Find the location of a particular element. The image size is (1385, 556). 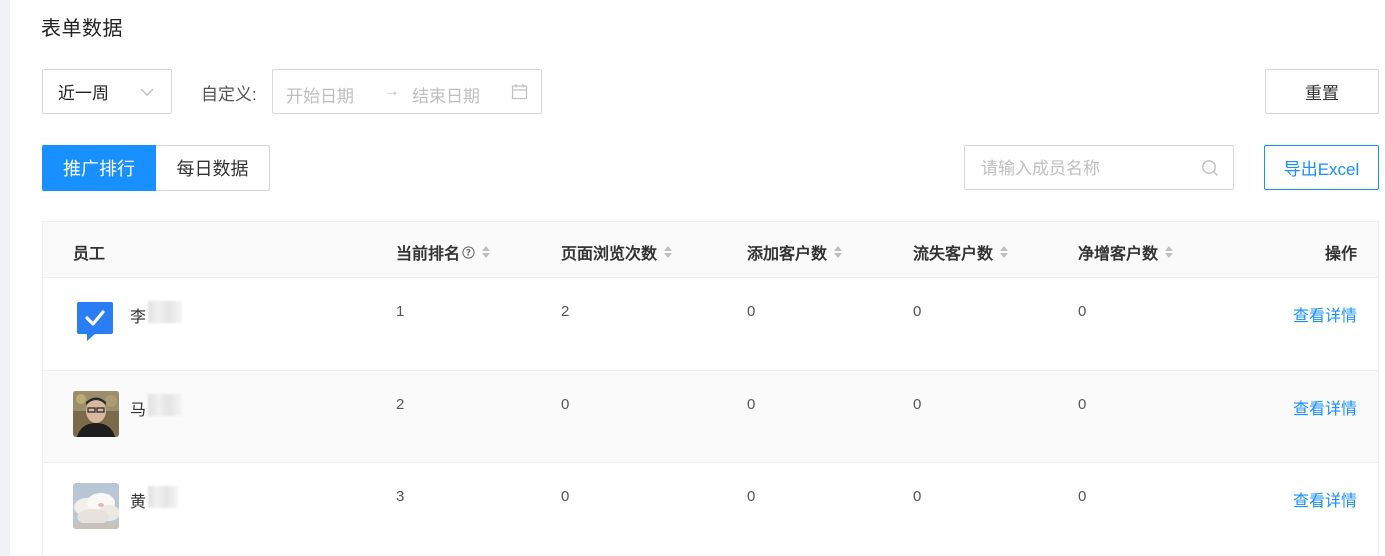

column-header-lost: 流失客户数 is located at coordinates (961, 252).